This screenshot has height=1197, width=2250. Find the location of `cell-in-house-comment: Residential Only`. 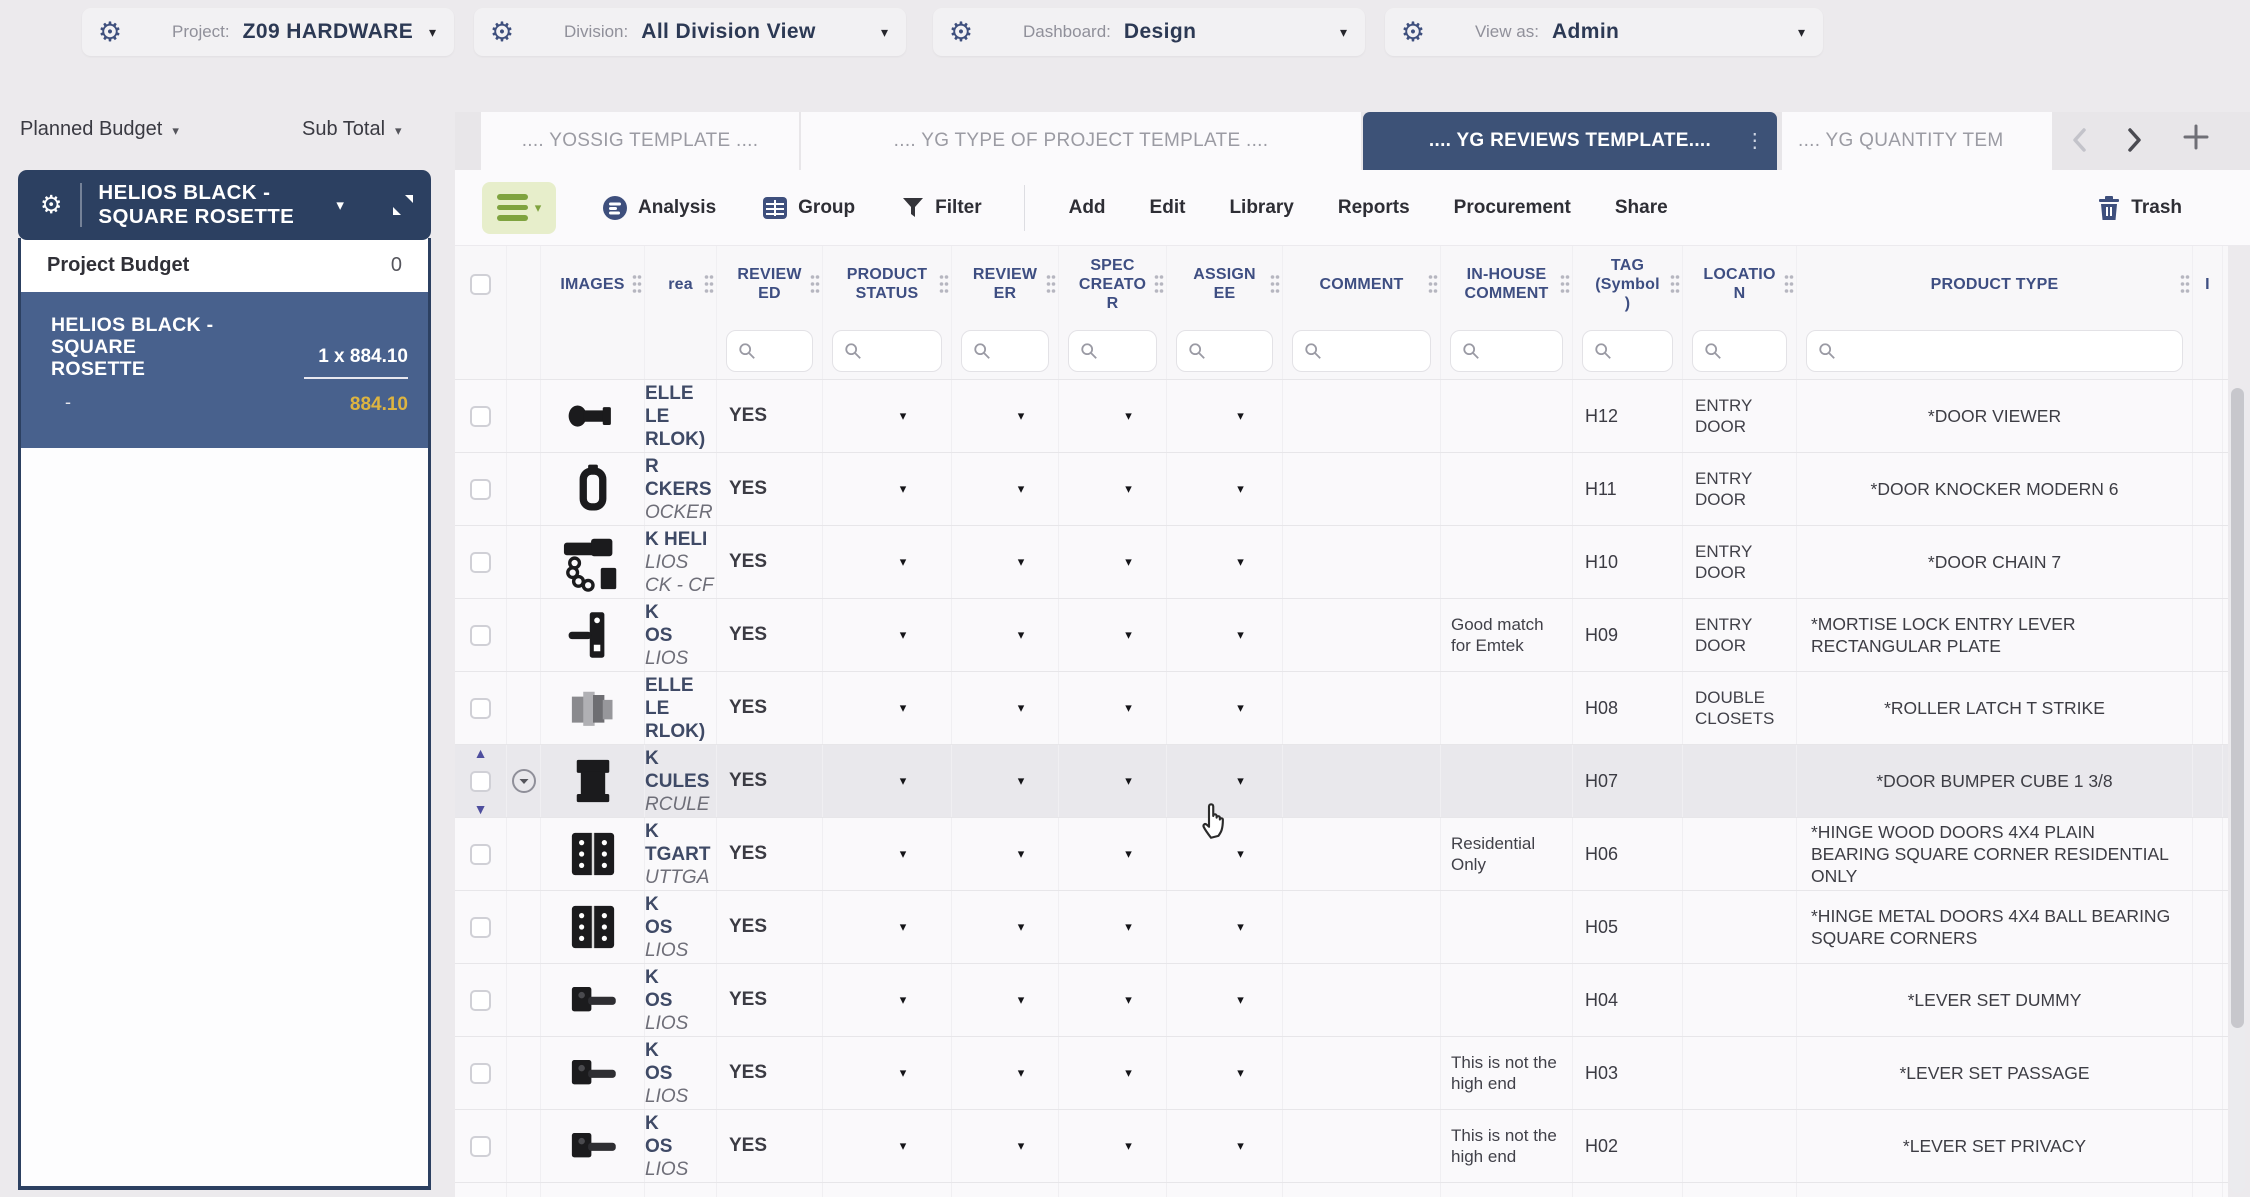

cell-in-house-comment: Residential Only is located at coordinates (1507, 854).